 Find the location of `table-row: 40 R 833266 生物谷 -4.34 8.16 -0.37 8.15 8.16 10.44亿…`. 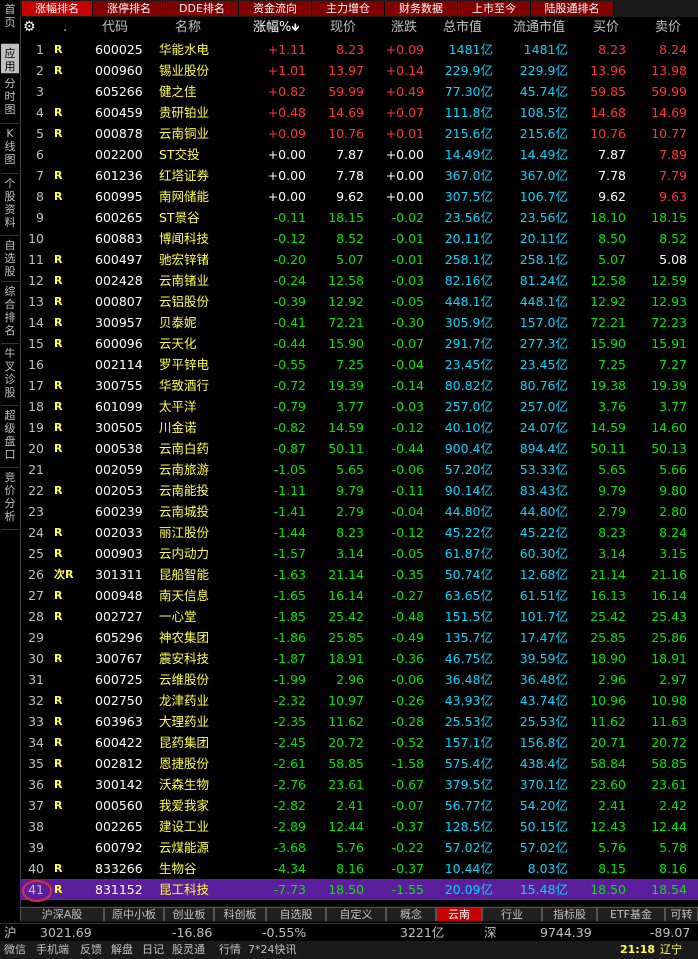

table-row: 40 R 833266 生物谷 -4.34 8.16 -0.37 8.15 8.16 10.44亿… is located at coordinates (359, 868).